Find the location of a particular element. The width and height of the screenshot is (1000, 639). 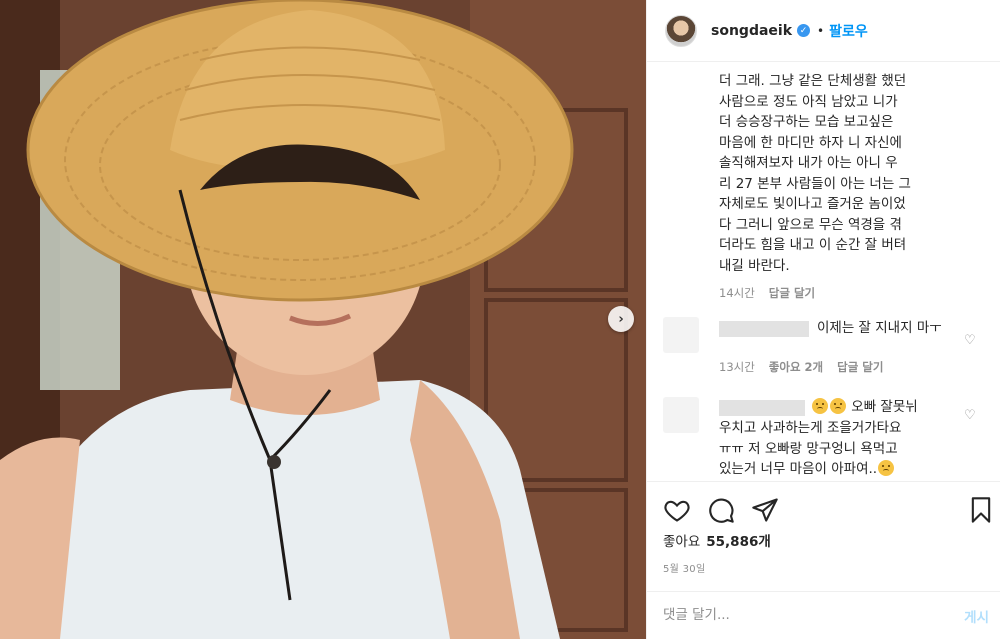

likes-label: 좋아요 is located at coordinates (682, 542).